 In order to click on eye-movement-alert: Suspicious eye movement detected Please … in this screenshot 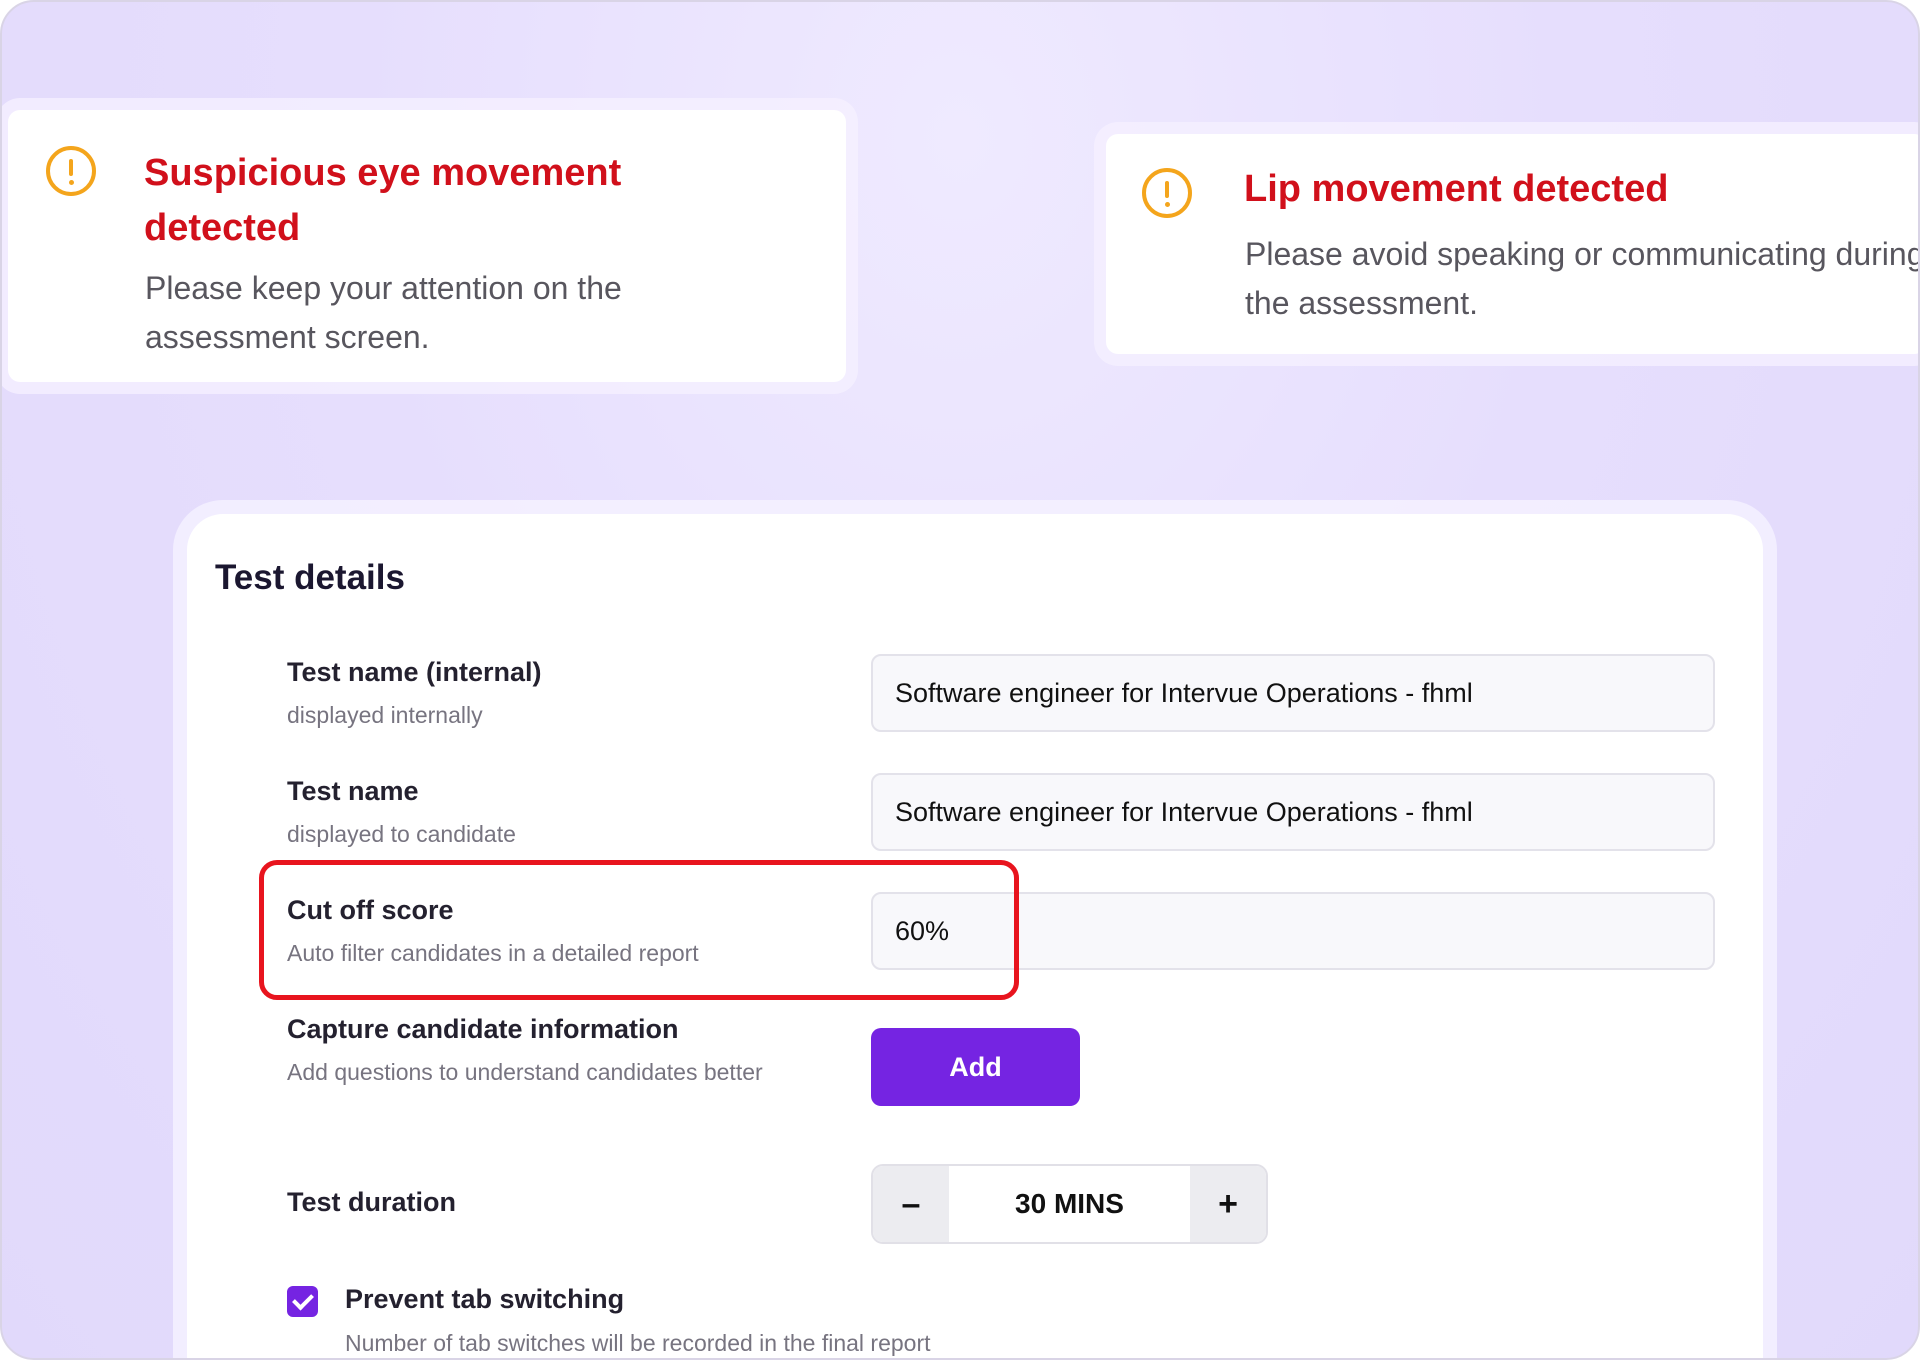, I will do `click(427, 246)`.